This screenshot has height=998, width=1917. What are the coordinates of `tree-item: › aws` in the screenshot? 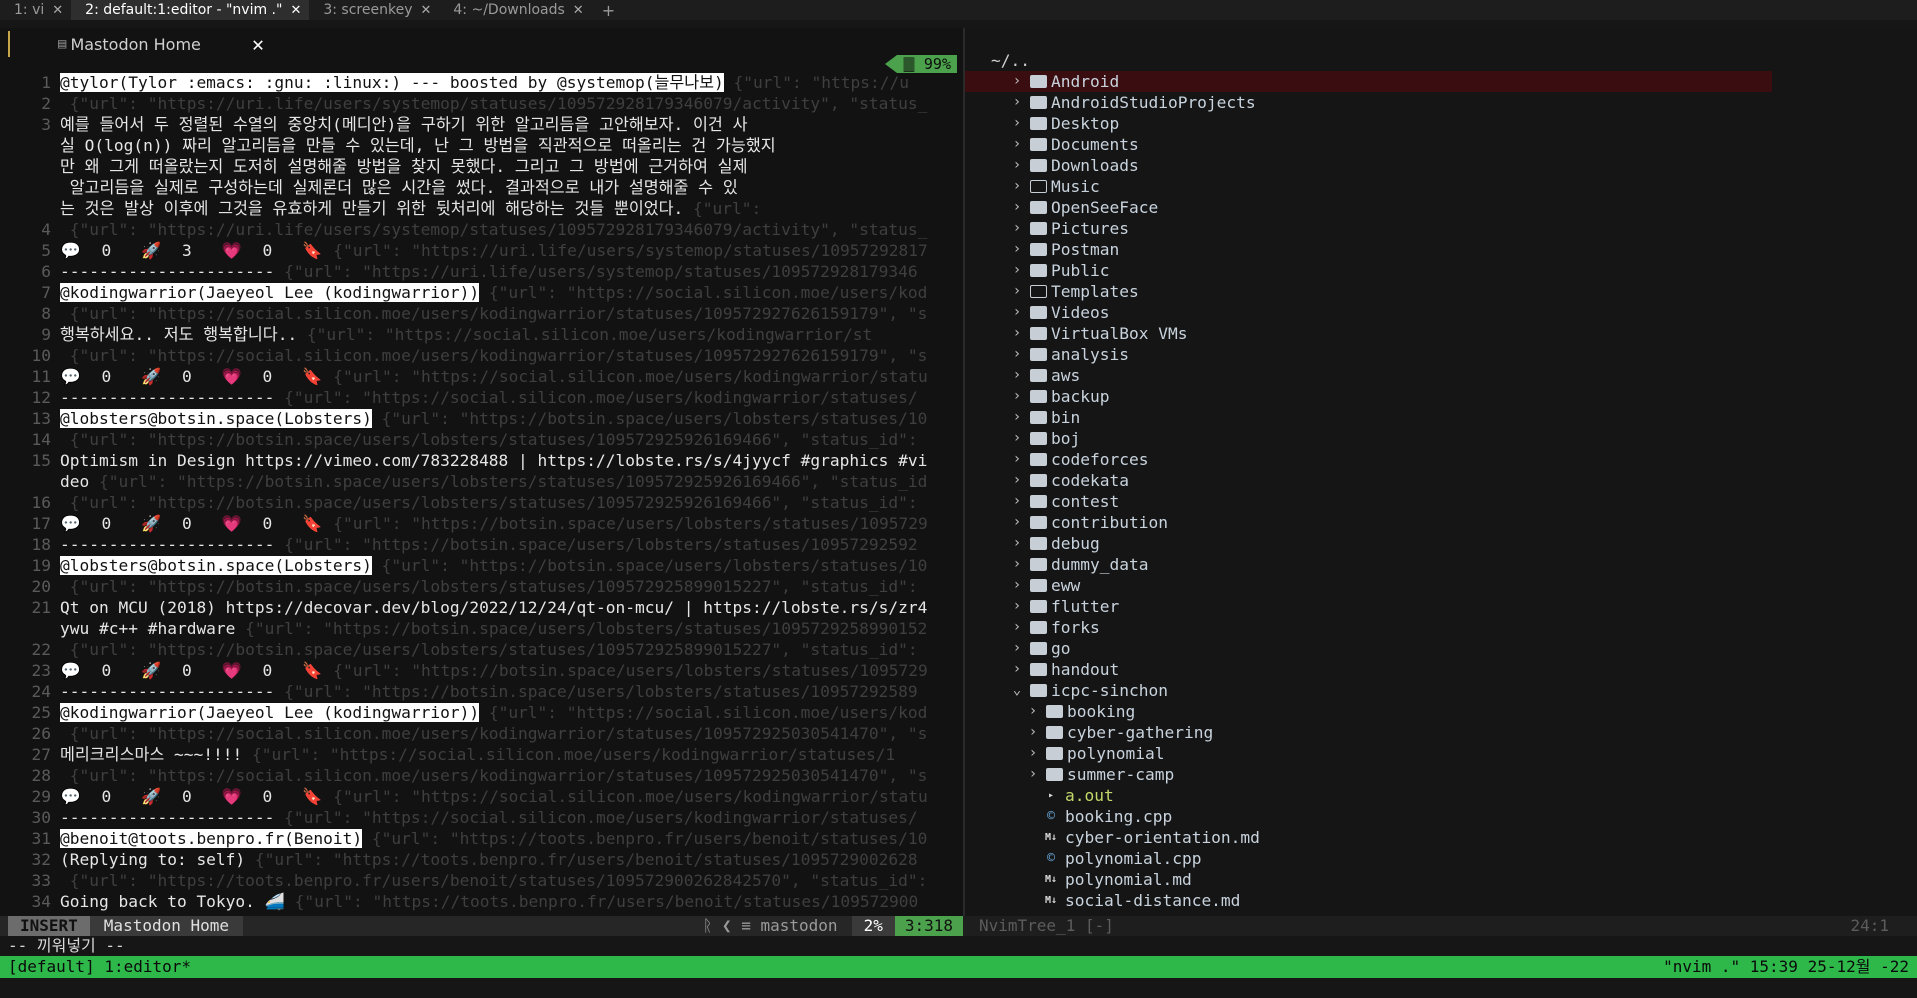 It's located at (1441, 375).